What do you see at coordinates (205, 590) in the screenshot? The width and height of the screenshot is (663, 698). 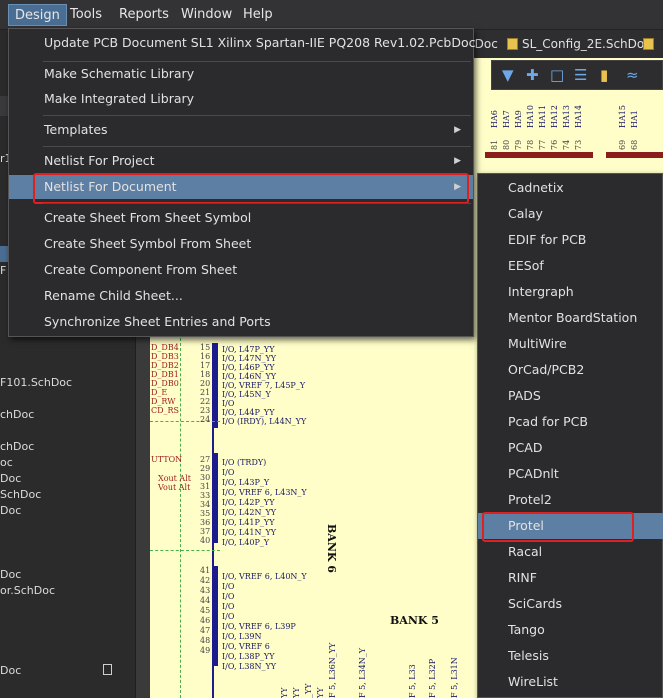 I see `pin-number: 43` at bounding box center [205, 590].